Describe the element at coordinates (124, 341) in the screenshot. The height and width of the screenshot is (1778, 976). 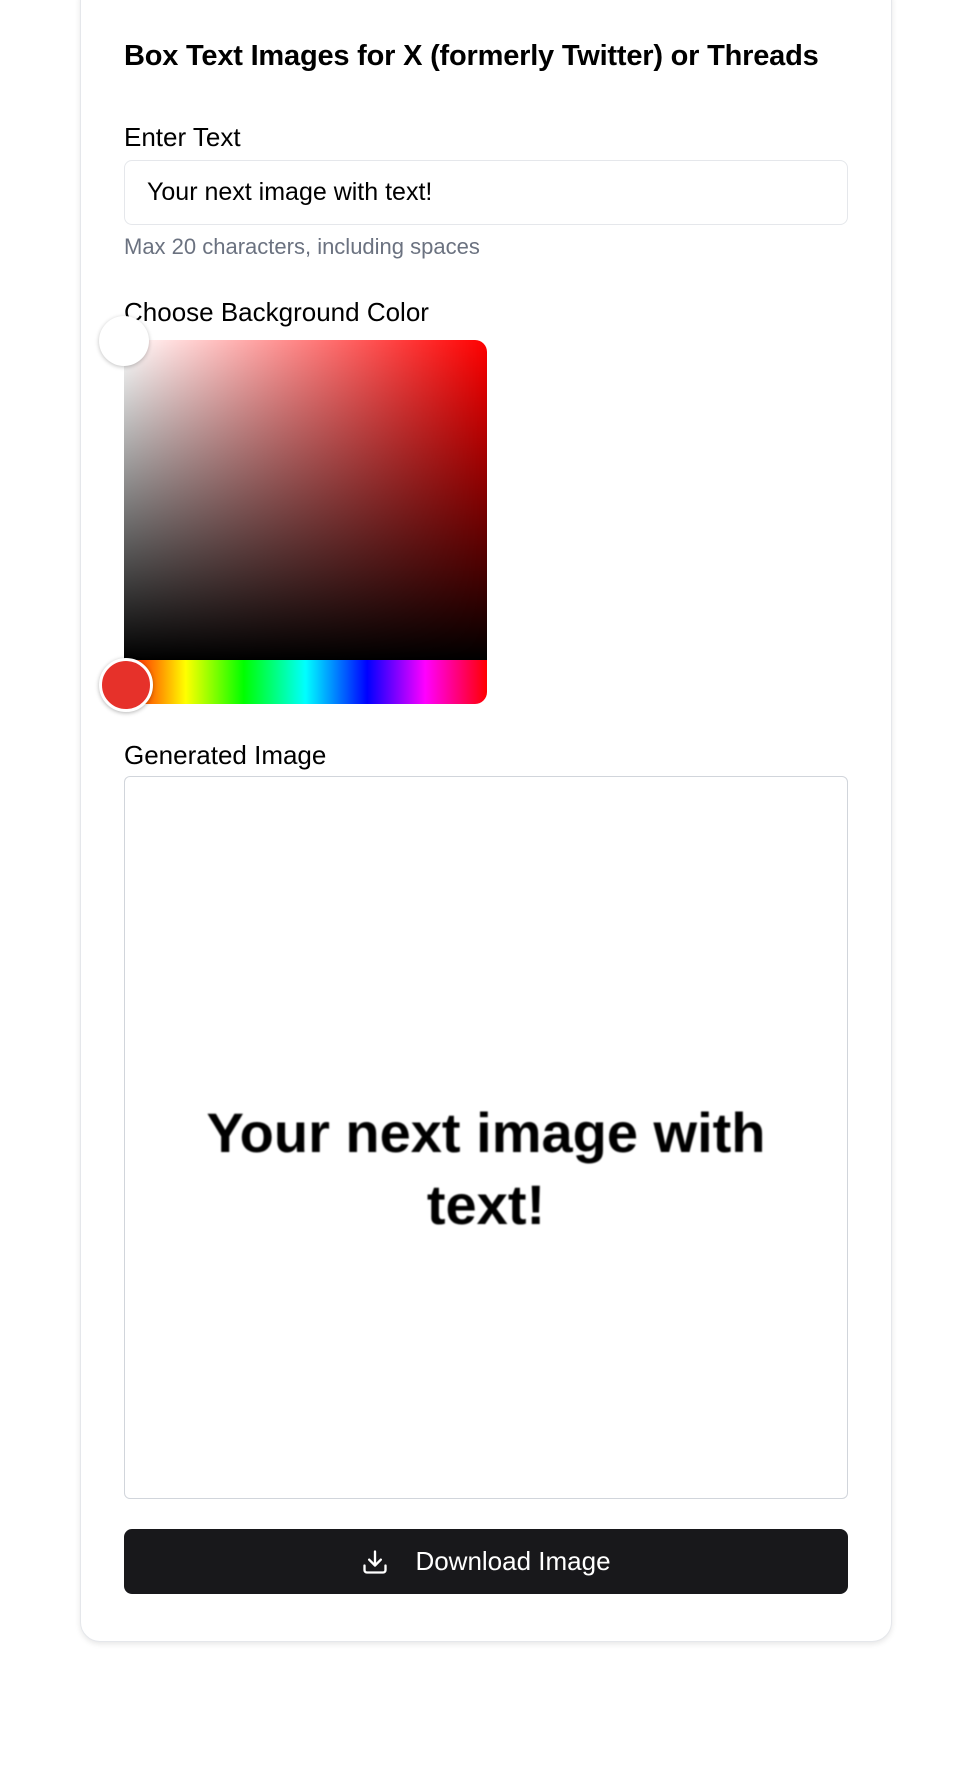
I see `saturation-handle` at that location.